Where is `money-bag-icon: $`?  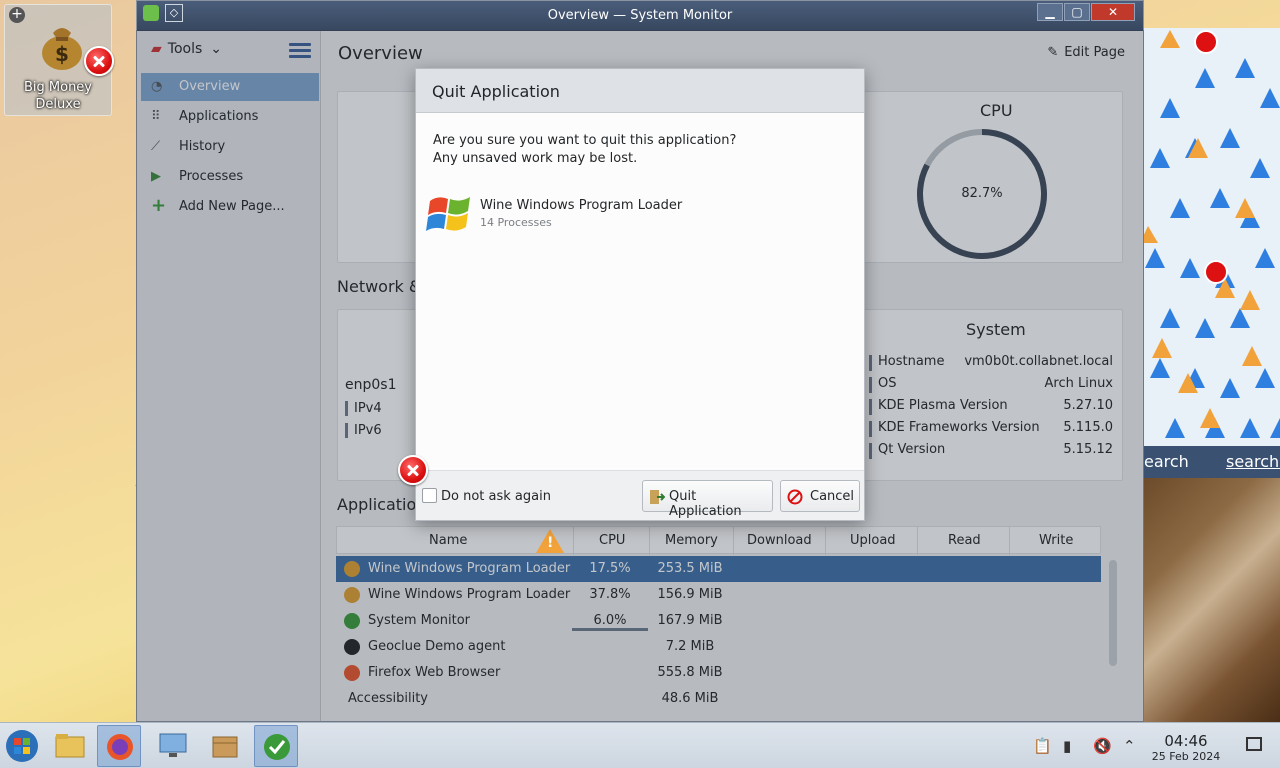 money-bag-icon: $ is located at coordinates (62, 49).